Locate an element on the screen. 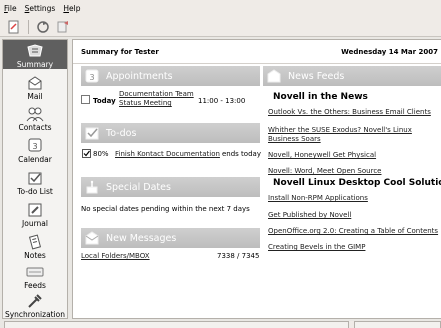 The image size is (441, 328). sidebar-item-journal: Journal is located at coordinates (35, 213).